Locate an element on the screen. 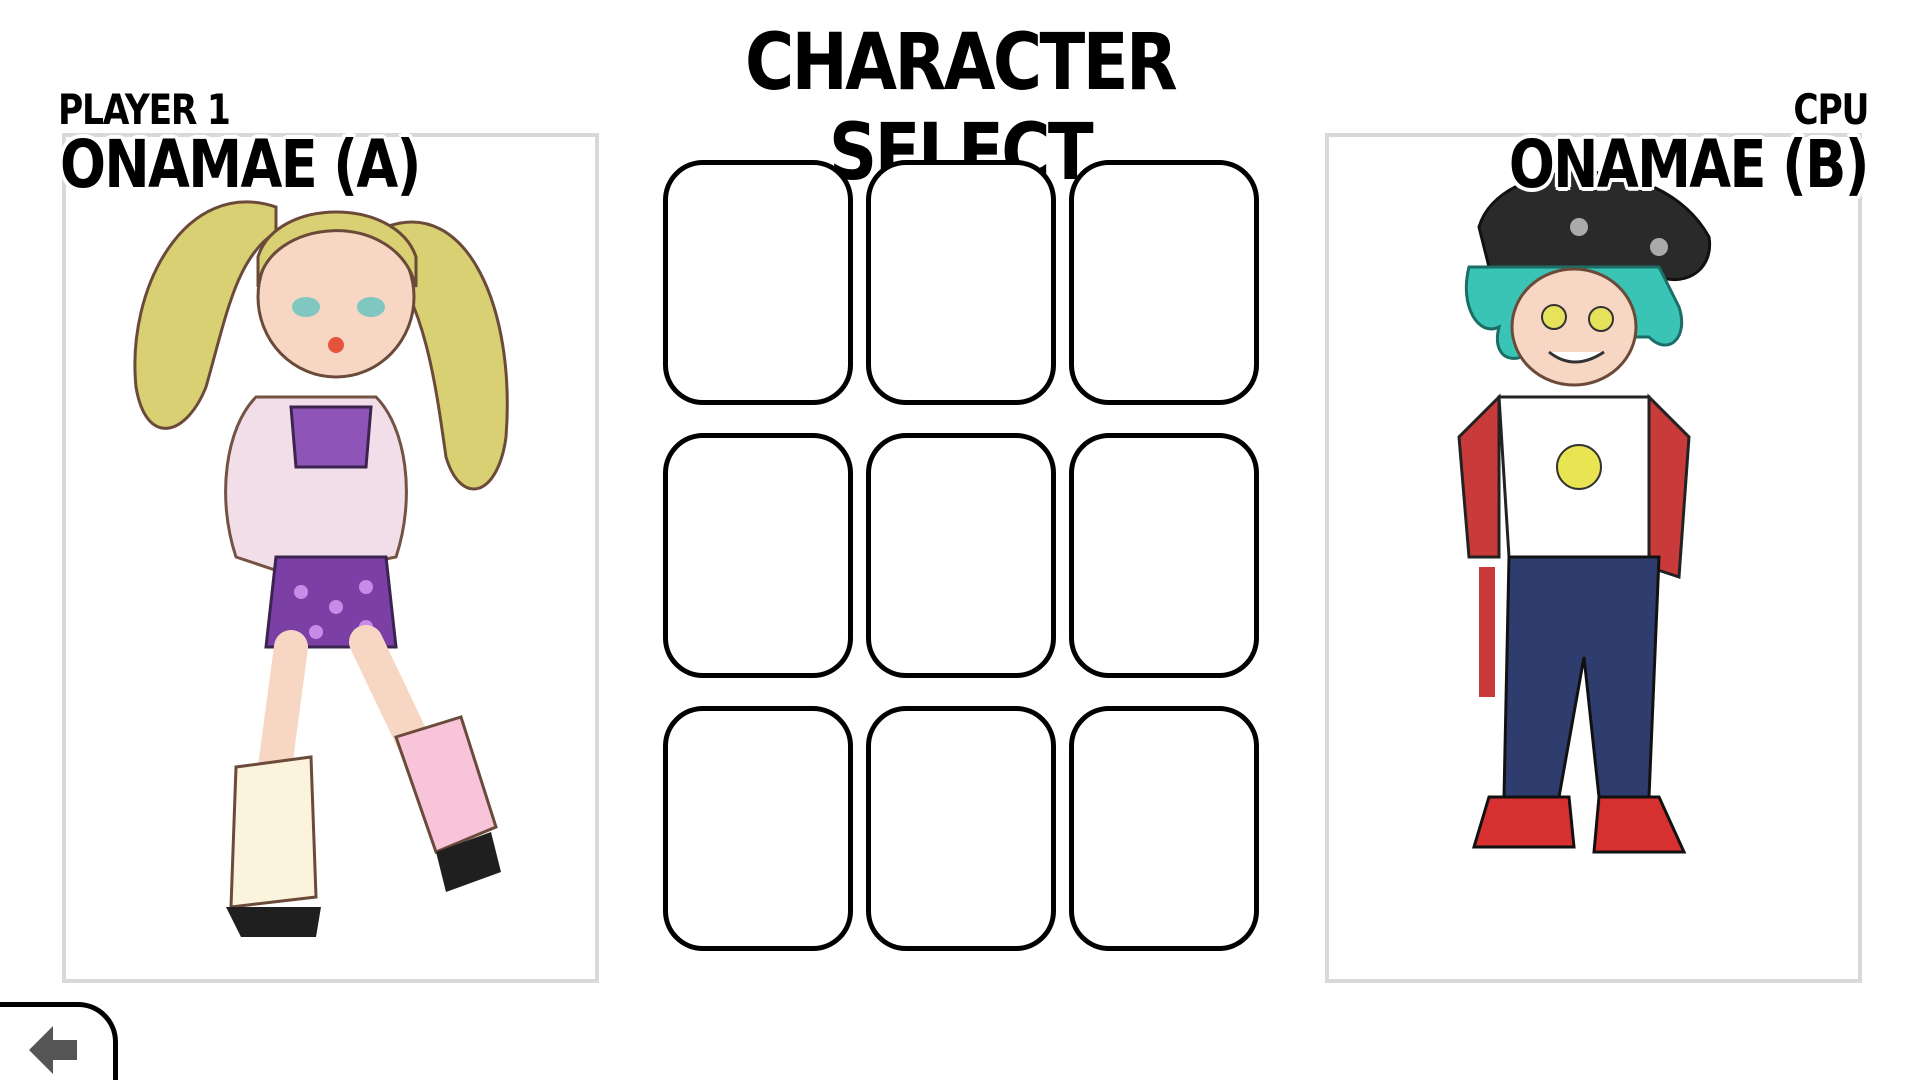 Image resolution: width=1920 pixels, height=1080 pixels. character-portrait-a is located at coordinates (321, 568).